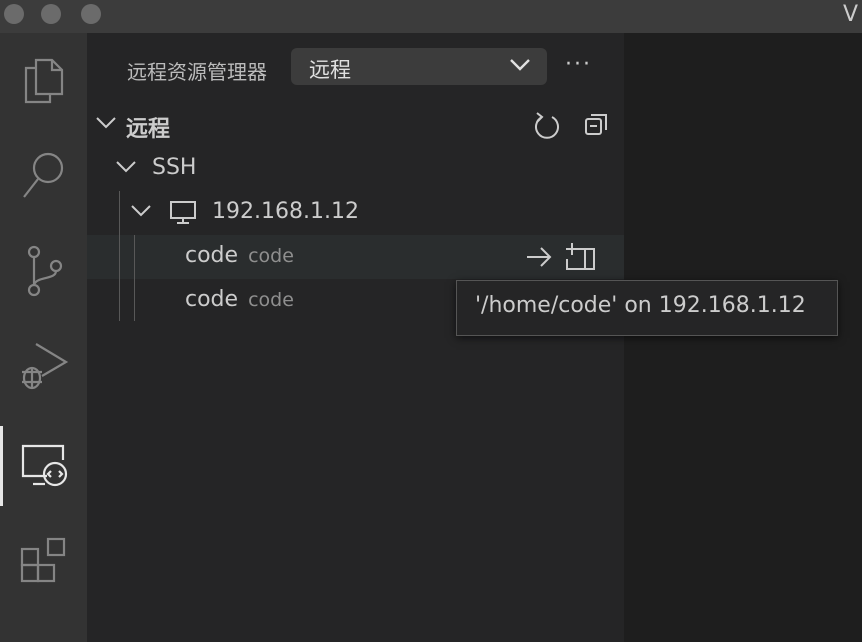 This screenshot has width=862, height=642. I want to click on activity-run-debug, so click(43, 366).